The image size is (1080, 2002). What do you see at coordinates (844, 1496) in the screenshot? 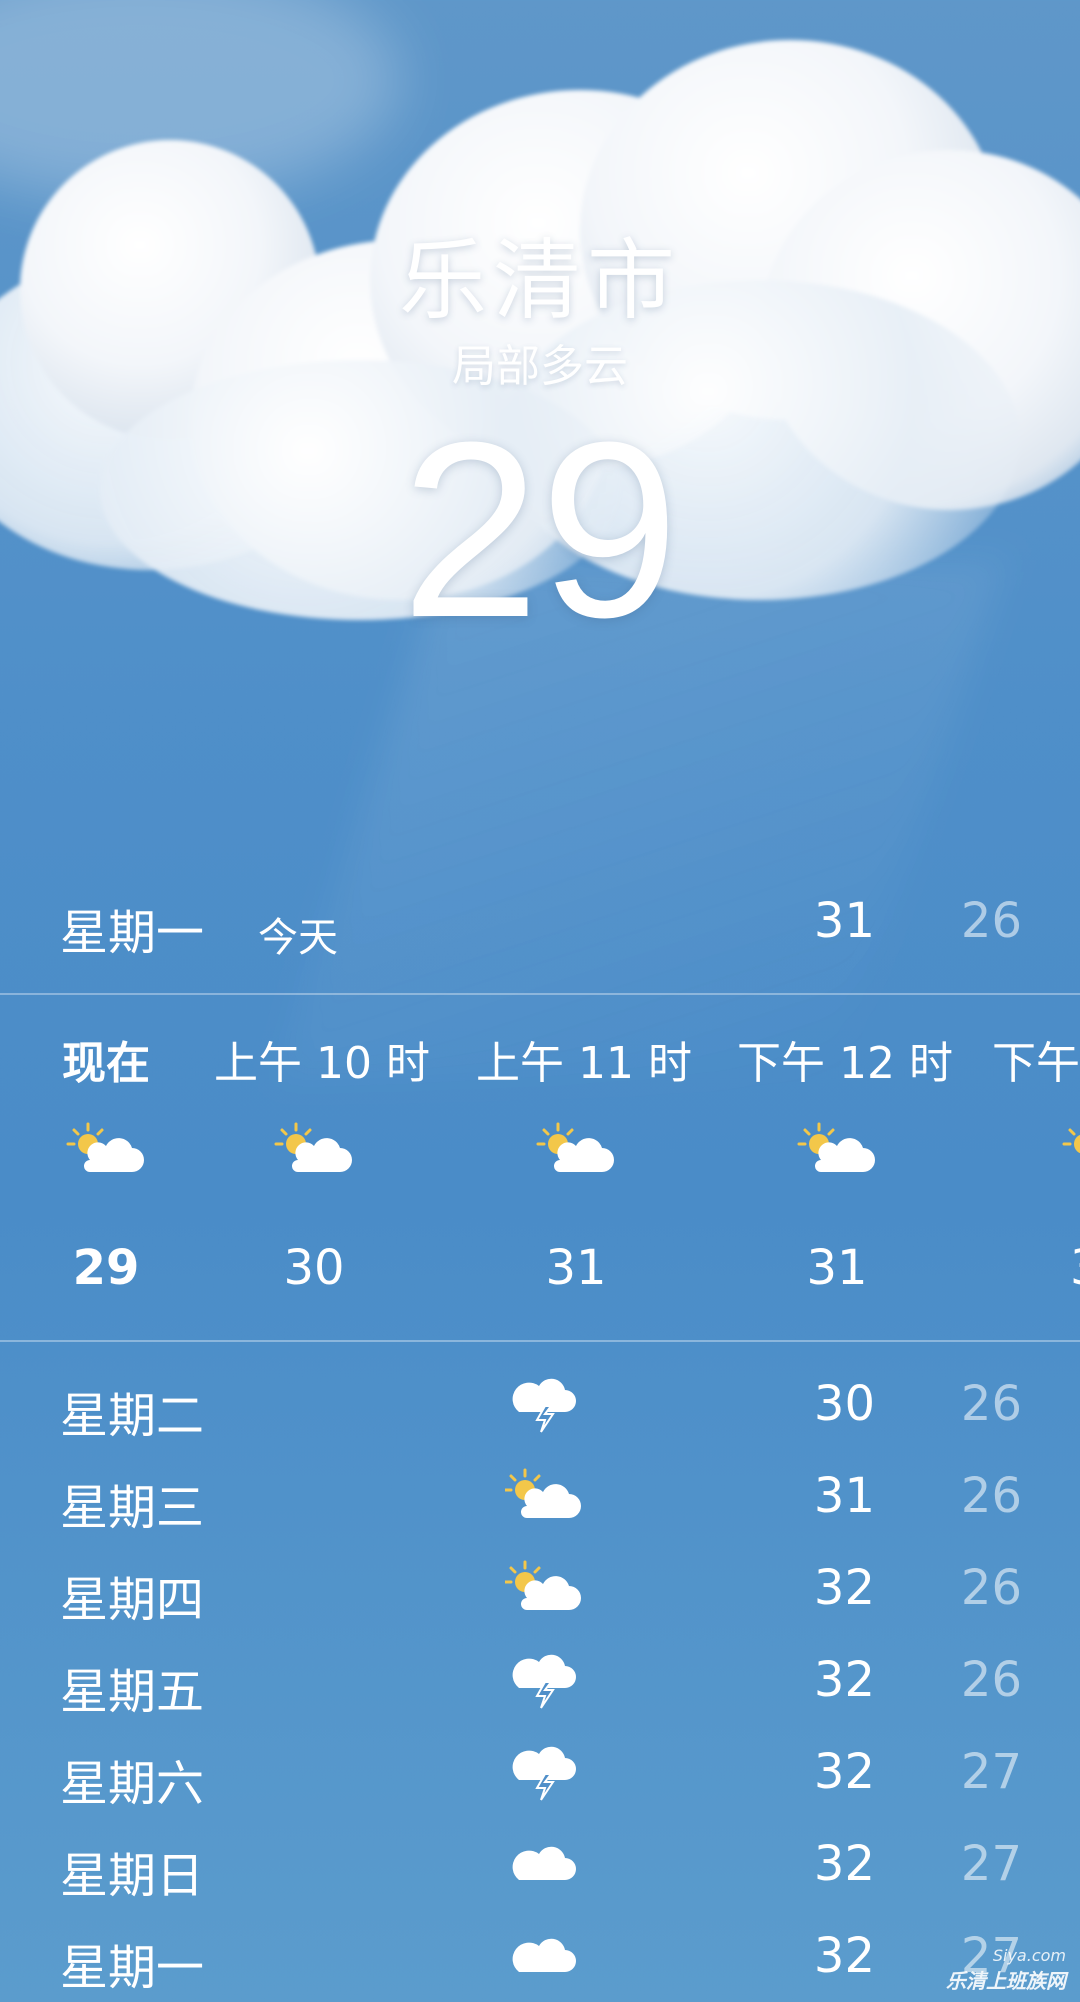
I see `daily-high: 31` at bounding box center [844, 1496].